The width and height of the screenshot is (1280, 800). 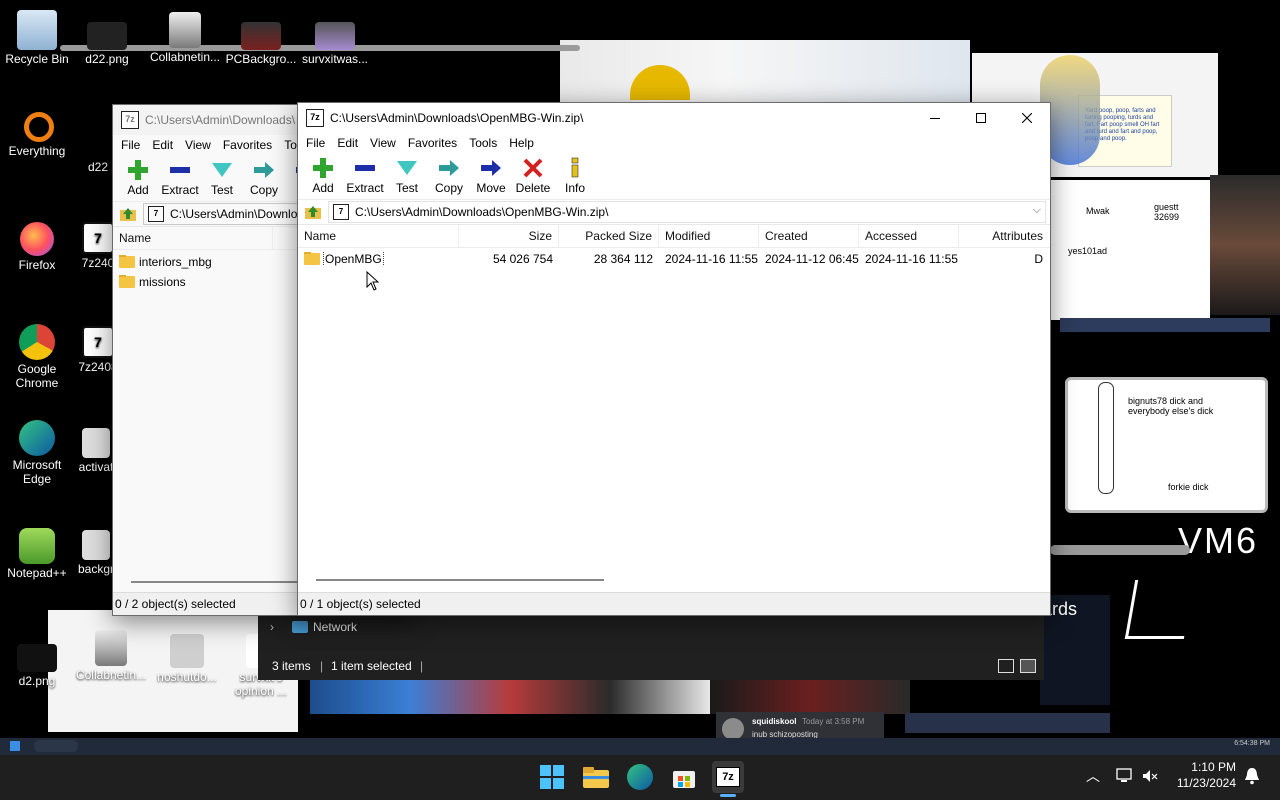 What do you see at coordinates (935, 118) in the screenshot?
I see `minimize-button` at bounding box center [935, 118].